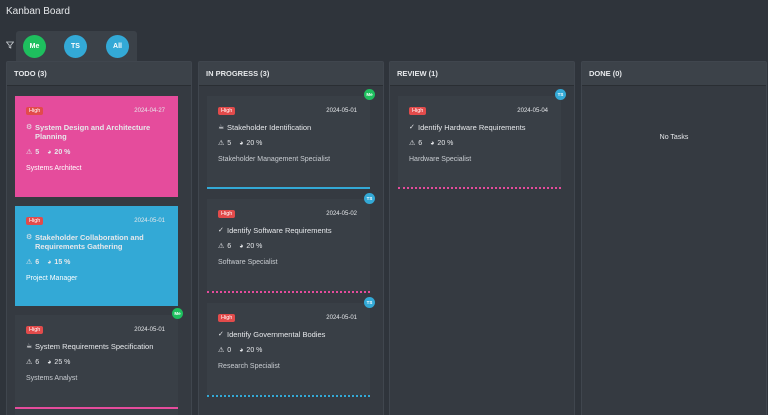 This screenshot has width=768, height=415. I want to click on task-role: Research Specialist, so click(249, 366).